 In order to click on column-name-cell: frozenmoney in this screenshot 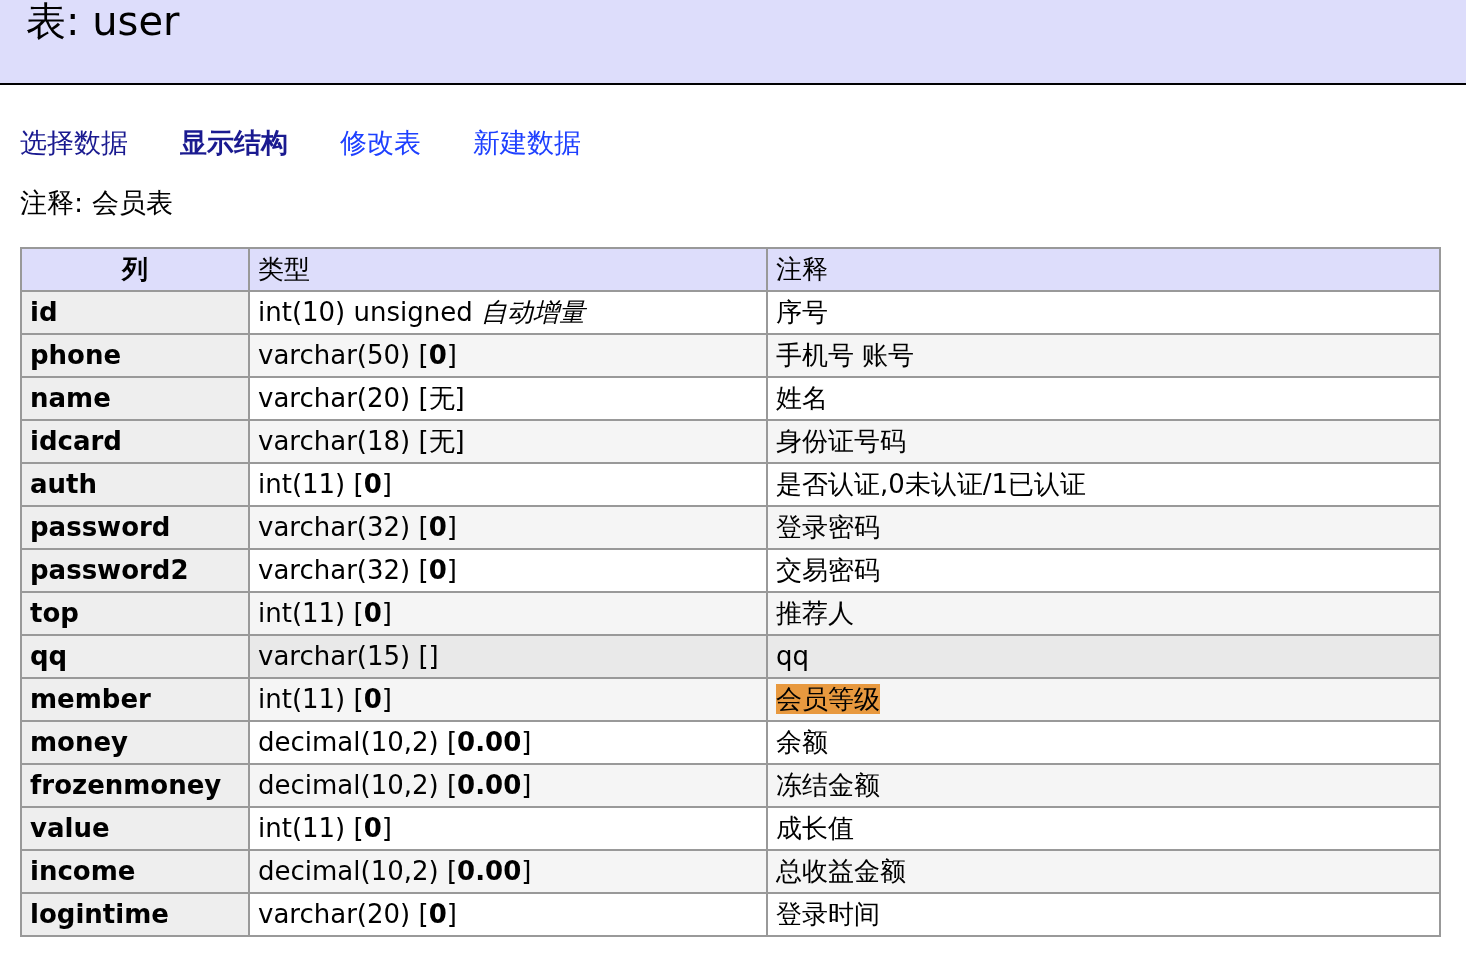, I will do `click(135, 785)`.